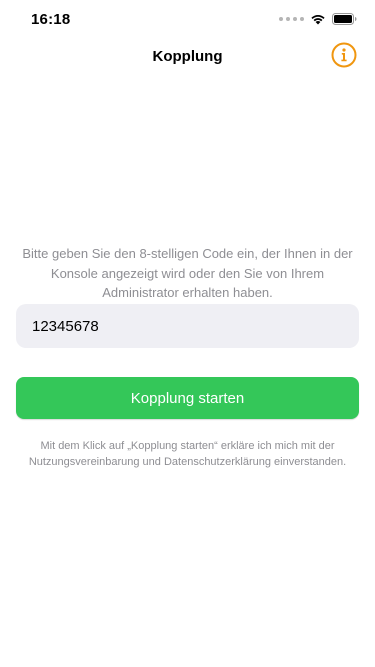 The width and height of the screenshot is (375, 667). Describe the element at coordinates (344, 55) in the screenshot. I see `info-icon` at that location.